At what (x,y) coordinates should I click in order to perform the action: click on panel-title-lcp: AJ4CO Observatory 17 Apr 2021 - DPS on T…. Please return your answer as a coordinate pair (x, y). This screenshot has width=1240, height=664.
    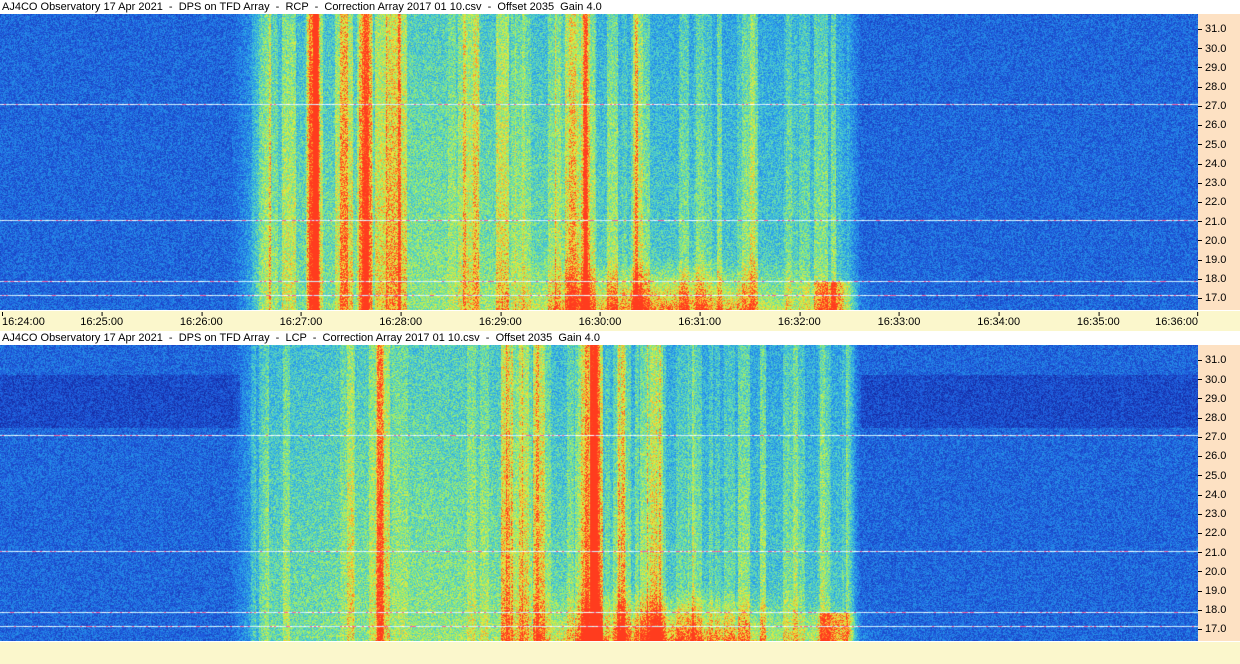
    Looking at the image, I should click on (620, 338).